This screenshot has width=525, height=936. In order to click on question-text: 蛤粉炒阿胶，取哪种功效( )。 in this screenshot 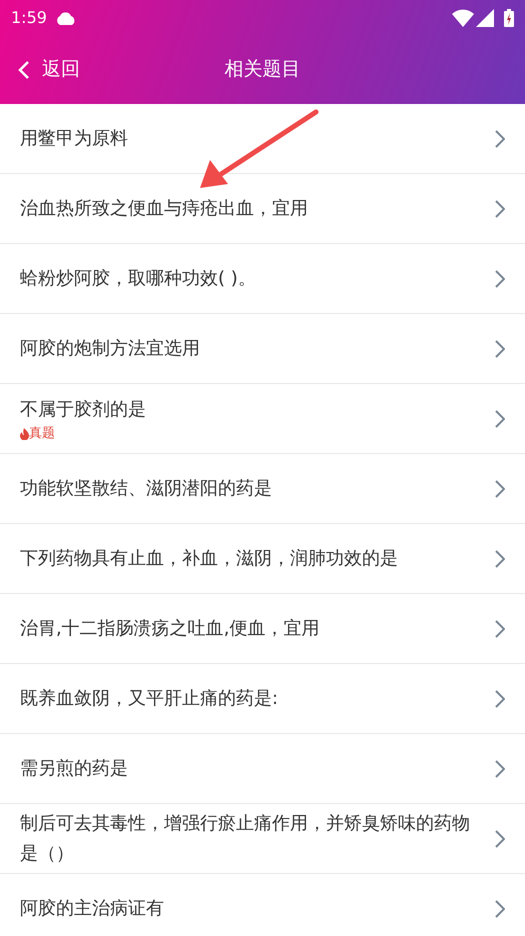, I will do `click(138, 278)`.